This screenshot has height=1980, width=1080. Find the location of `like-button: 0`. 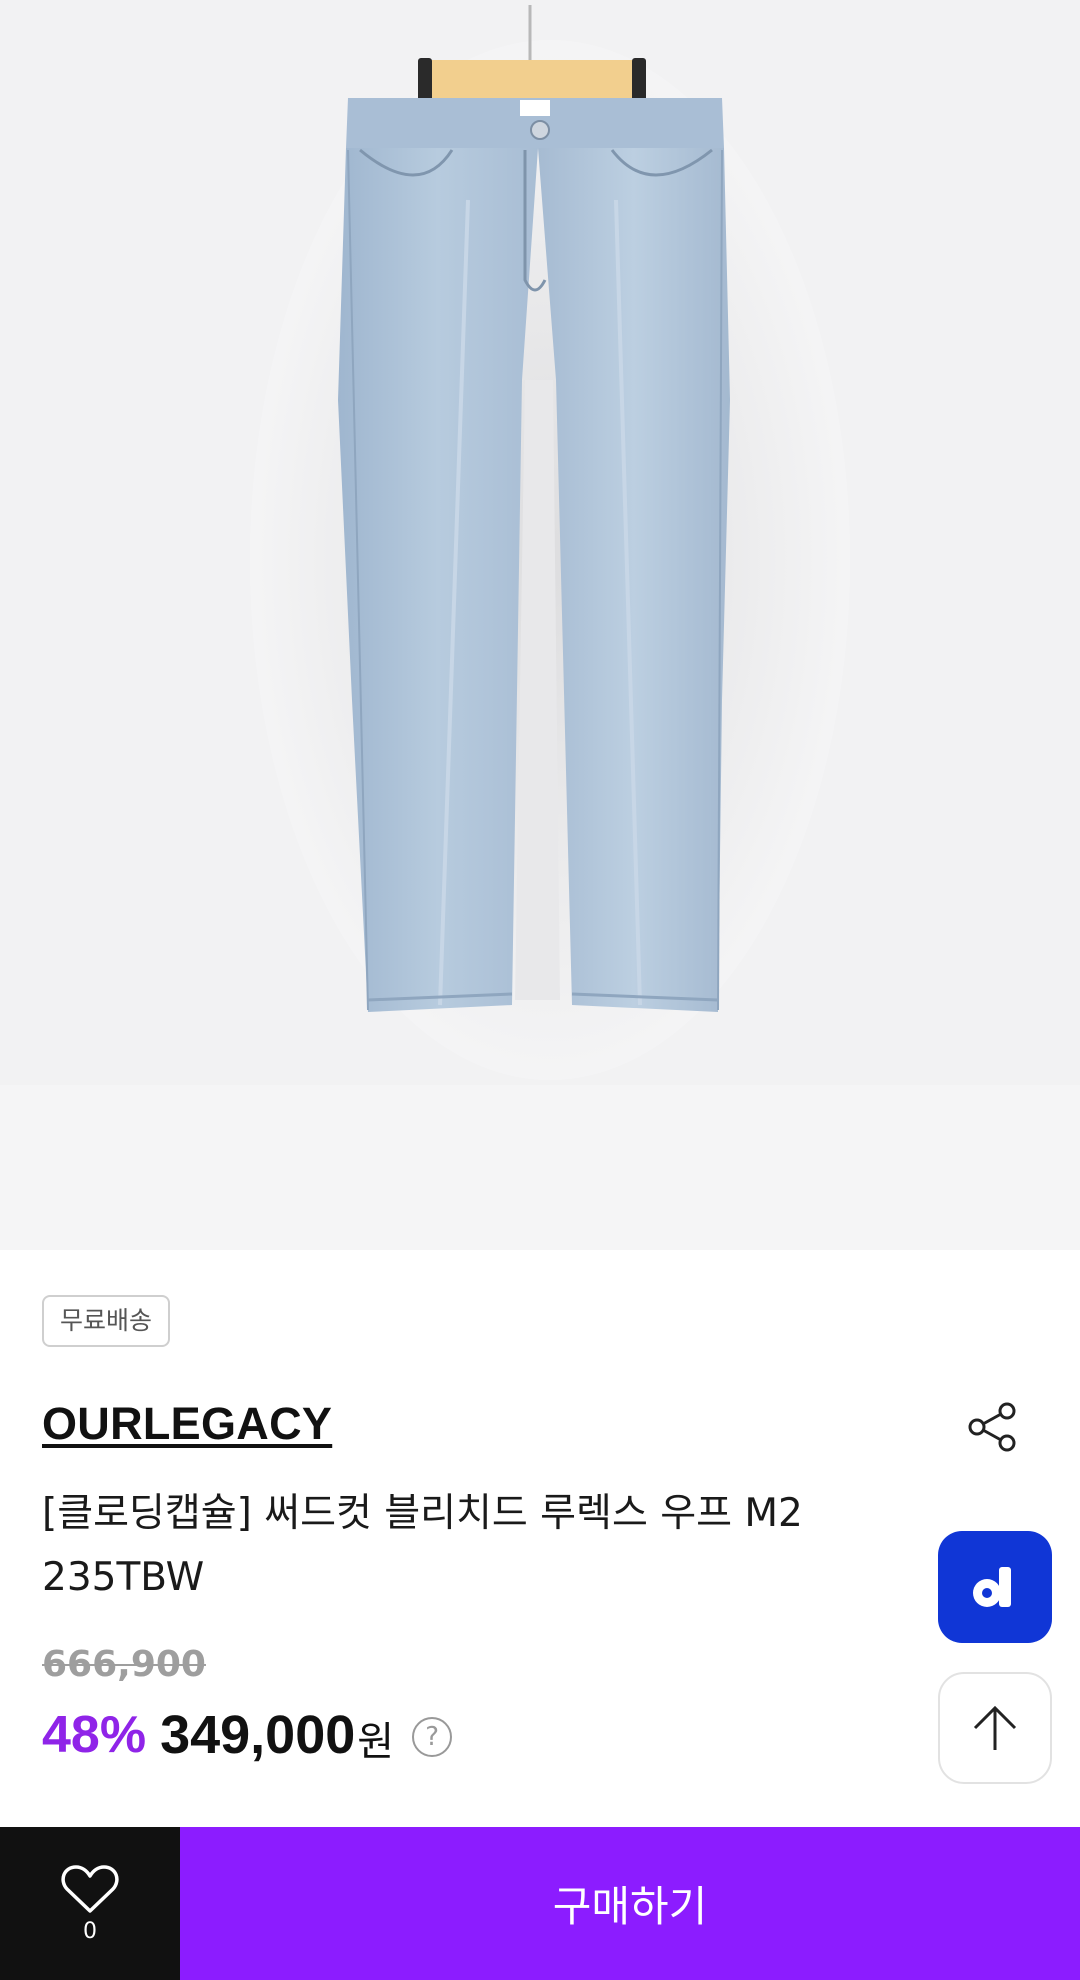

like-button: 0 is located at coordinates (90, 1903).